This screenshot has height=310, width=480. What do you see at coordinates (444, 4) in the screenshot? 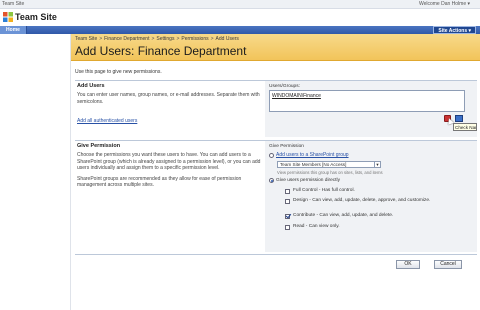
I see `welcome-menu: Welcome Dan Holme ▾` at bounding box center [444, 4].